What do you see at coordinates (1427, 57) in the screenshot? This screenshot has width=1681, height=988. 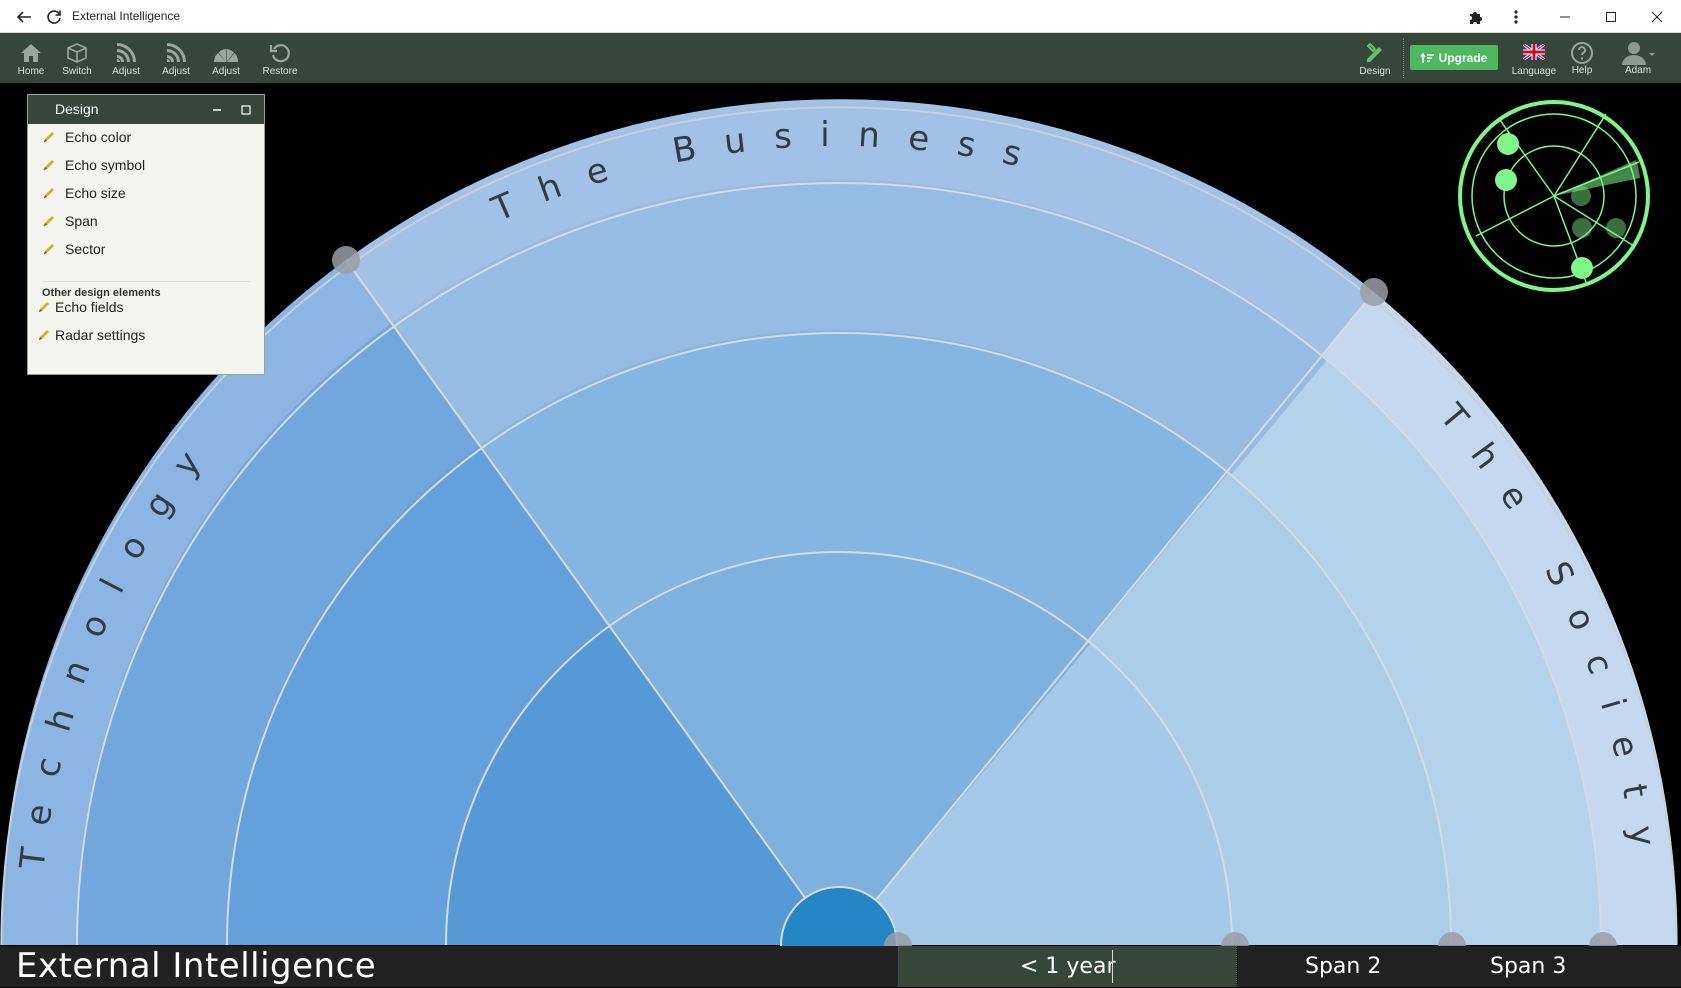 I see `upgrade-icon` at bounding box center [1427, 57].